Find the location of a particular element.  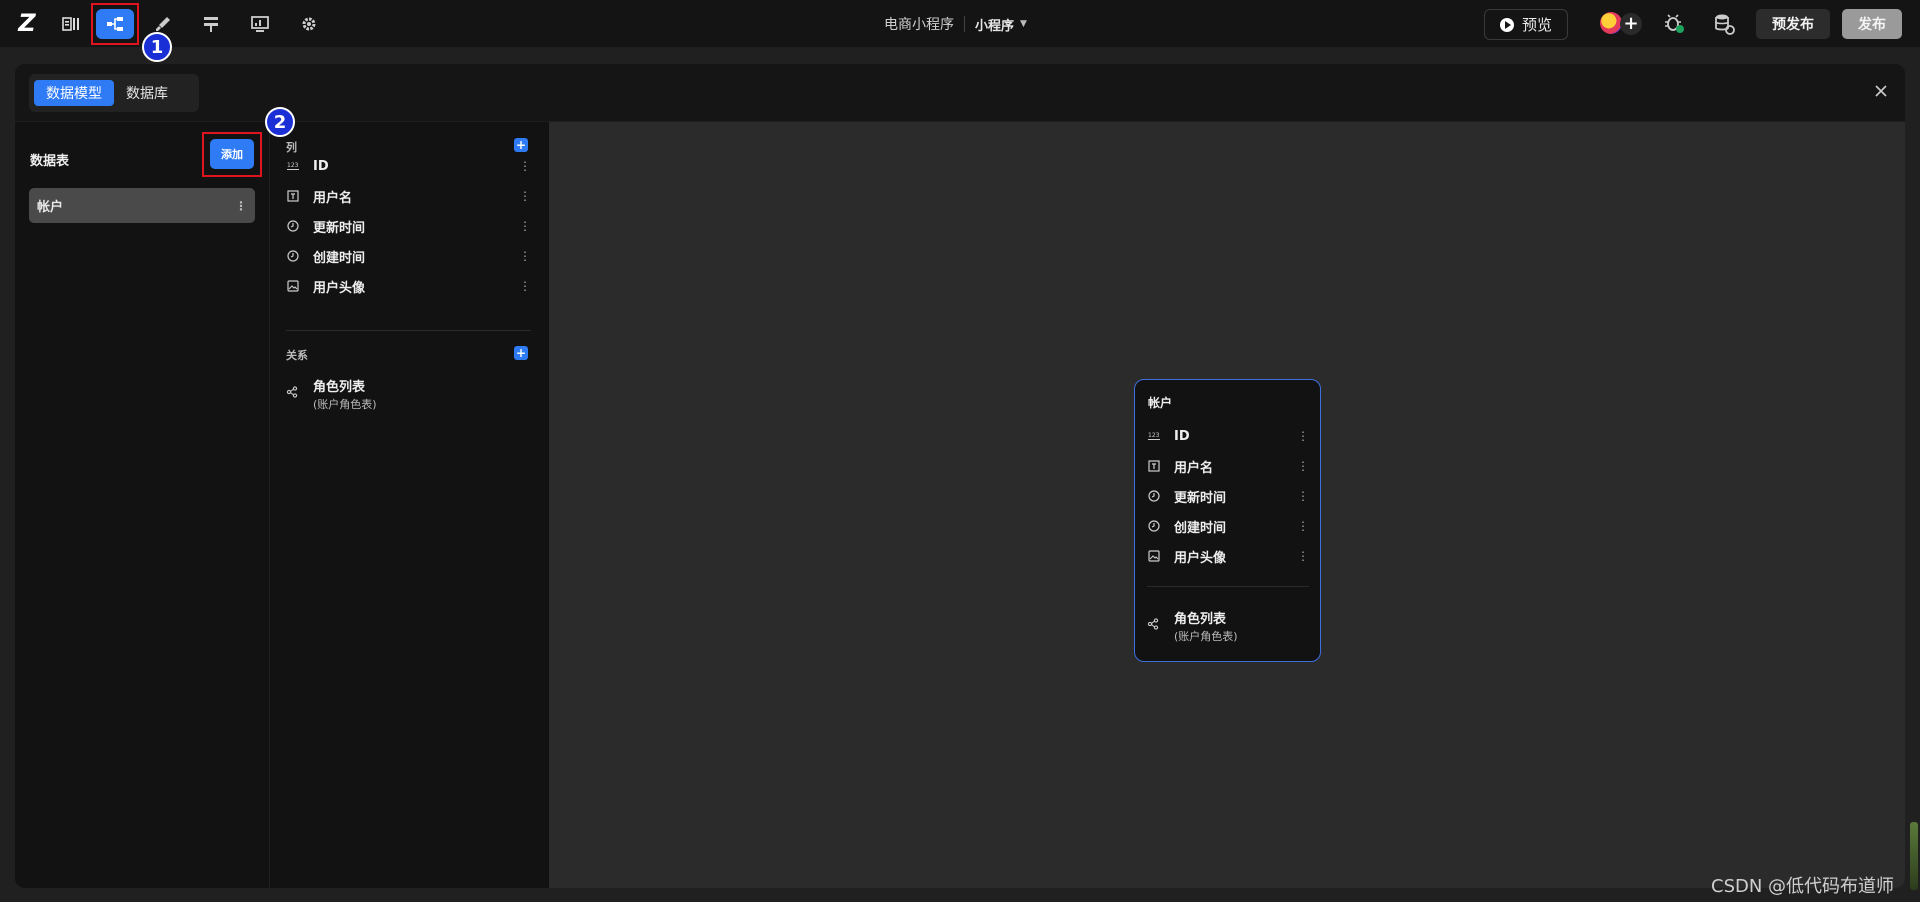

pages-tool-button is located at coordinates (71, 24).